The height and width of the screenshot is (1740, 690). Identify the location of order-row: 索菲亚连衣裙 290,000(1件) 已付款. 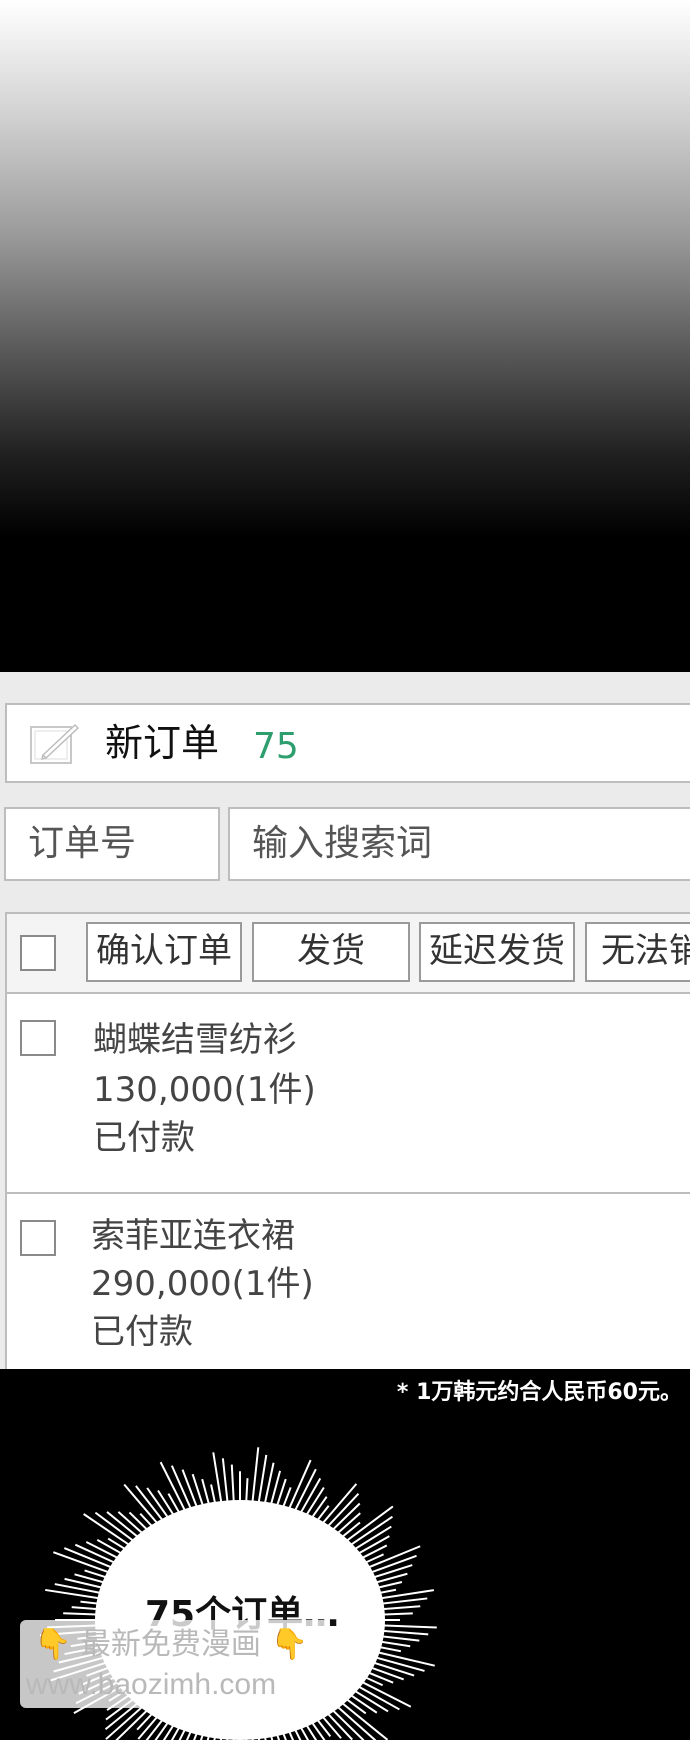
(348, 1281).